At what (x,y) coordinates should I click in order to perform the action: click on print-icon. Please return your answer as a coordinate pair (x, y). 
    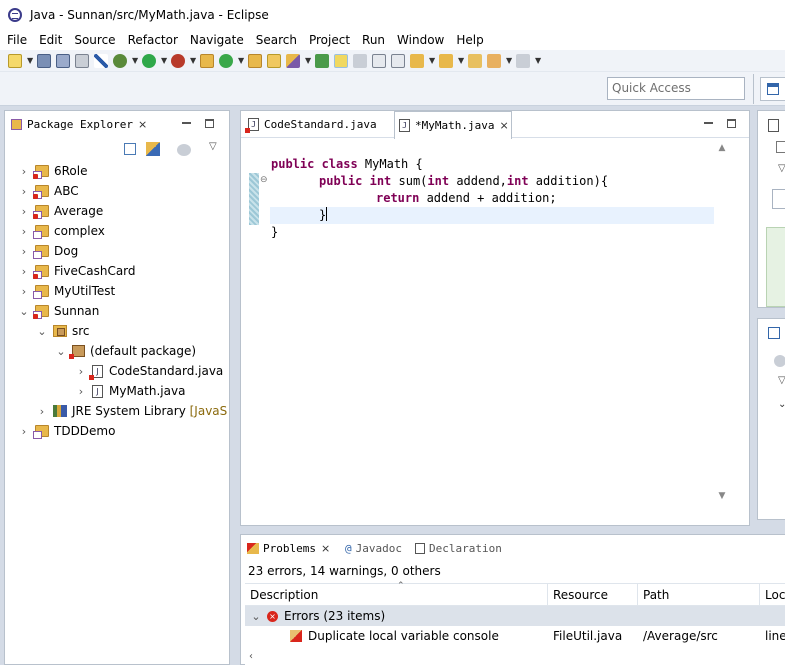
    Looking at the image, I should click on (82, 60).